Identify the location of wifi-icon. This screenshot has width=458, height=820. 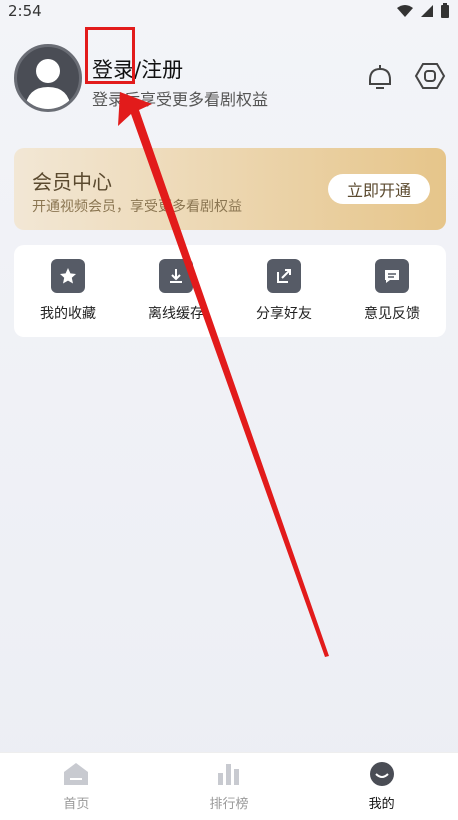
(405, 11).